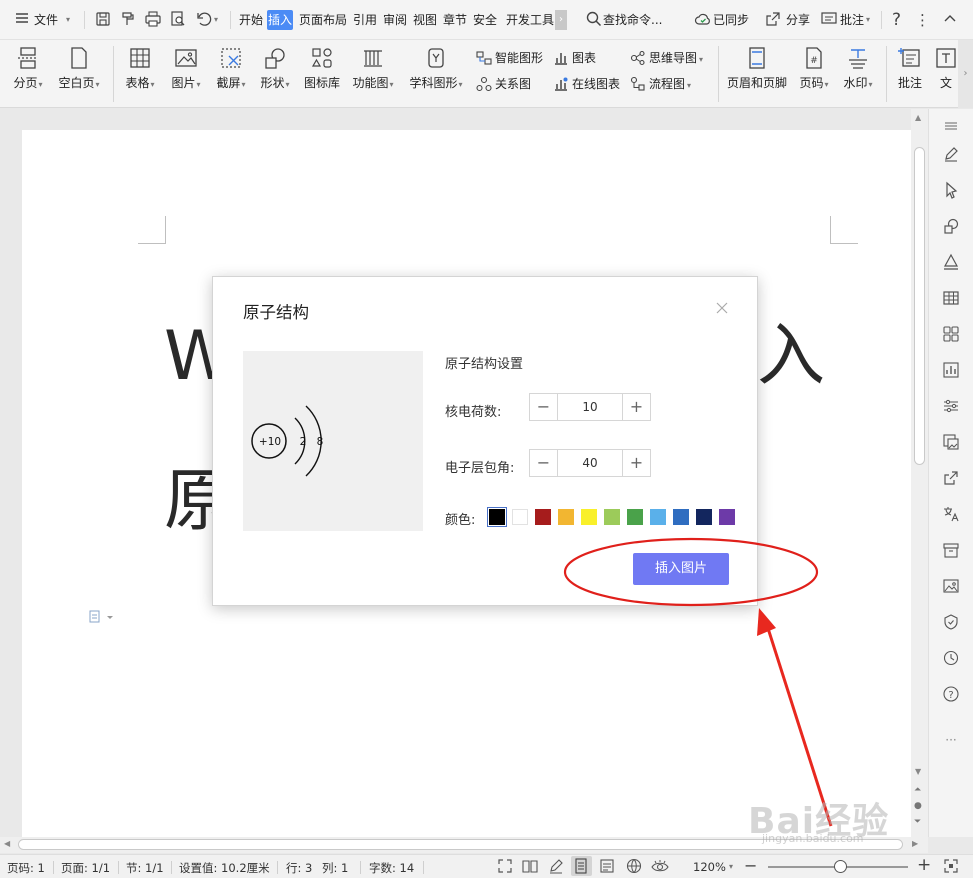 The height and width of the screenshot is (878, 973). What do you see at coordinates (951, 586) in the screenshot?
I see `picture-sidebar-icon` at bounding box center [951, 586].